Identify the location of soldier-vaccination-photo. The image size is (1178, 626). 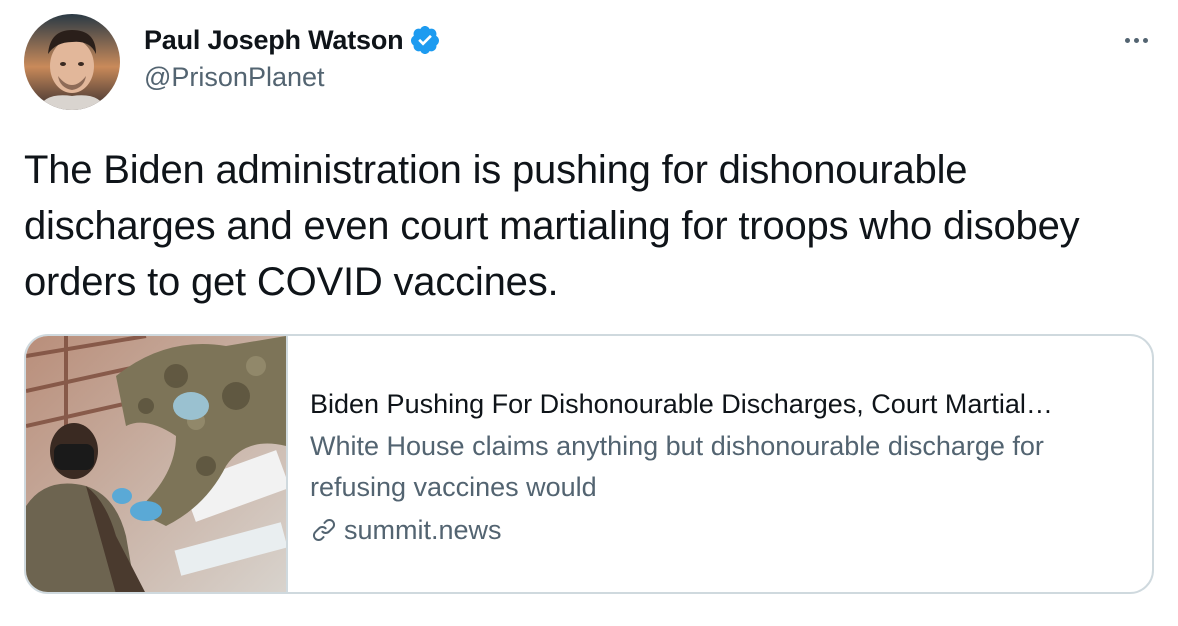
(156, 464).